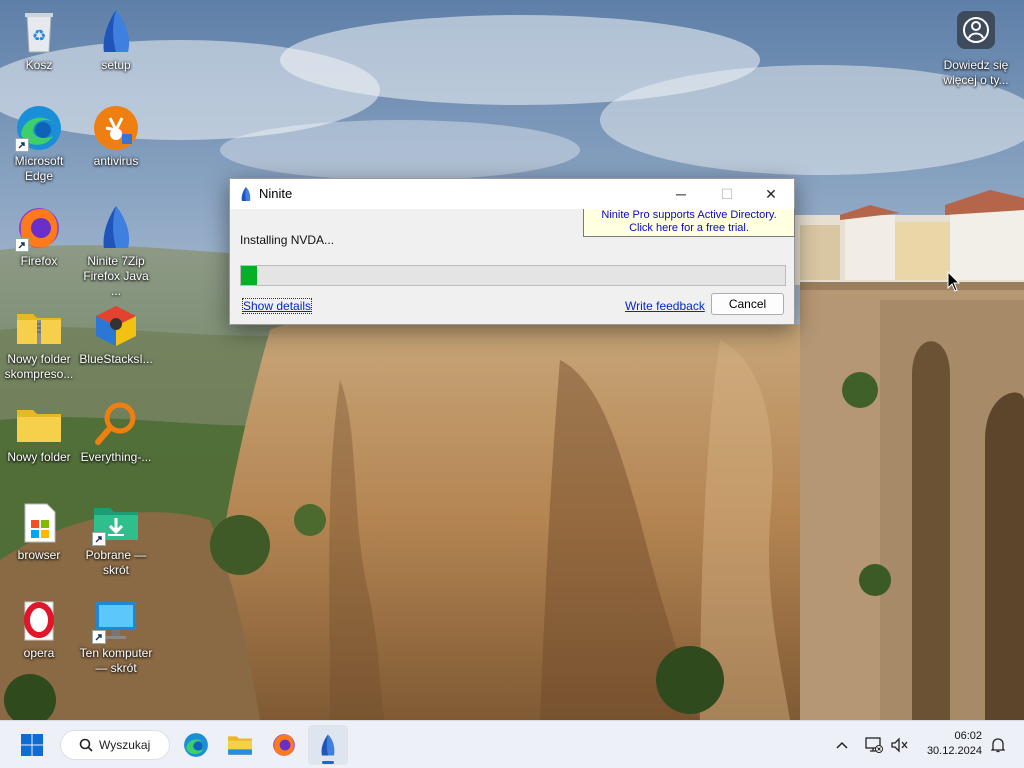 This screenshot has width=1024, height=768. What do you see at coordinates (39, 457) in the screenshot?
I see `label: Nowy folder` at bounding box center [39, 457].